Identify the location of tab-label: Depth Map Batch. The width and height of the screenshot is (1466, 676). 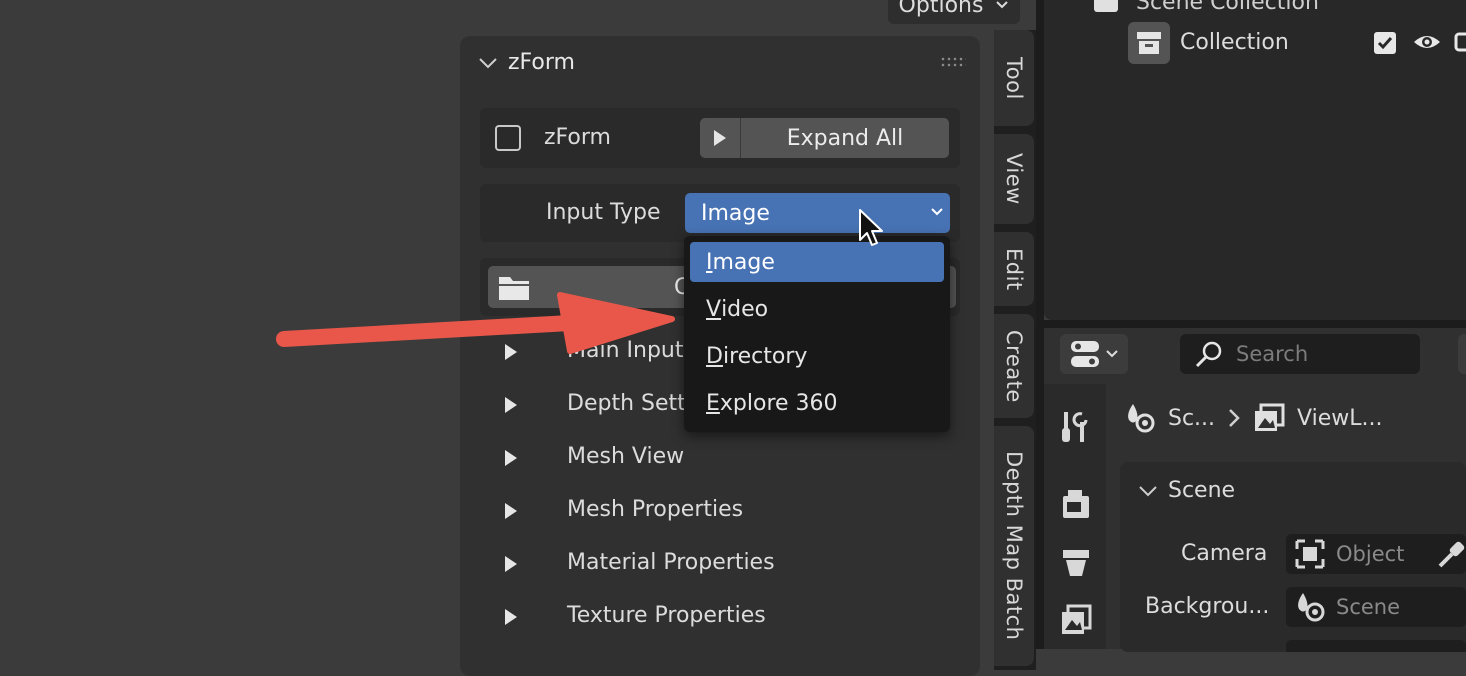
(1014, 546).